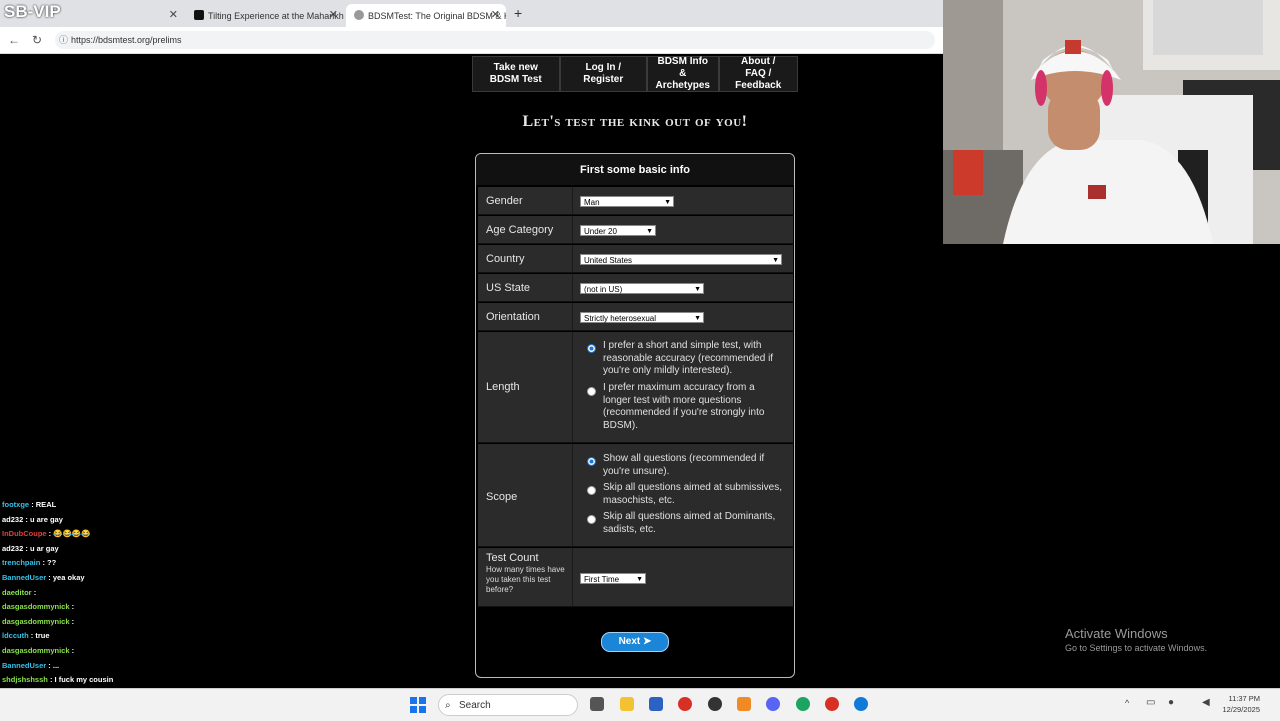 The height and width of the screenshot is (721, 1280). Describe the element at coordinates (15, 504) in the screenshot. I see `chat-username: footxge` at that location.